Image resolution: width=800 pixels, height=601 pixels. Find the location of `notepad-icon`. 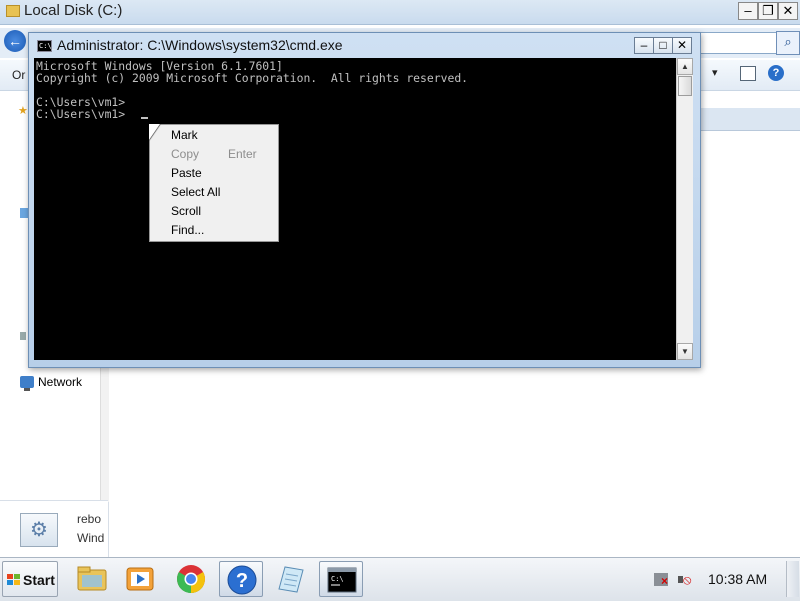

notepad-icon is located at coordinates (291, 579).